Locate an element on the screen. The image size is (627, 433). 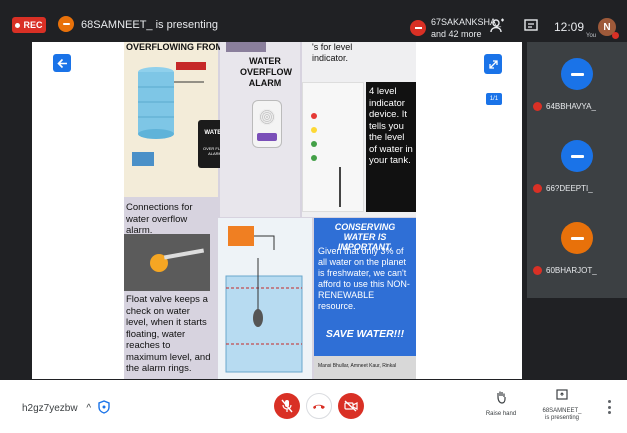
meeting-details-button: h2gz7yezbw ^ is located at coordinates (56, 408).